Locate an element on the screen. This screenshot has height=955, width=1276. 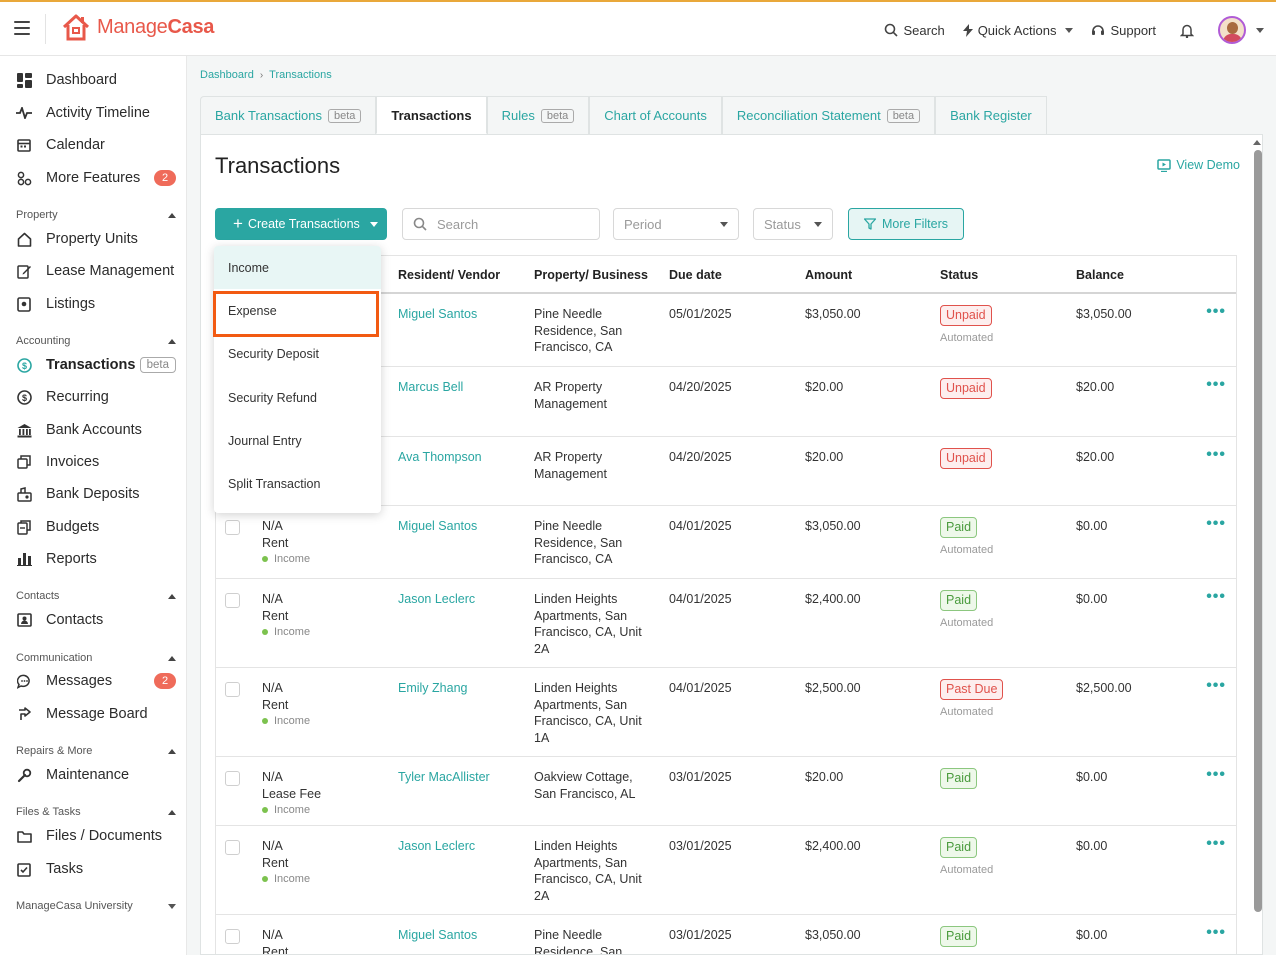
section-communication: Communication is located at coordinates (96, 658).